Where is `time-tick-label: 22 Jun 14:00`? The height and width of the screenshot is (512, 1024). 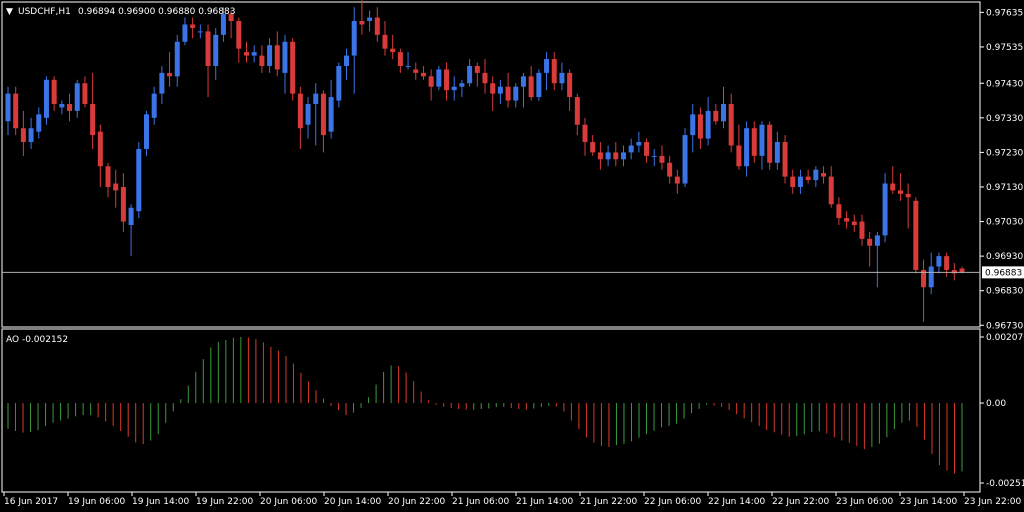
time-tick-label: 22 Jun 14:00 is located at coordinates (736, 502).